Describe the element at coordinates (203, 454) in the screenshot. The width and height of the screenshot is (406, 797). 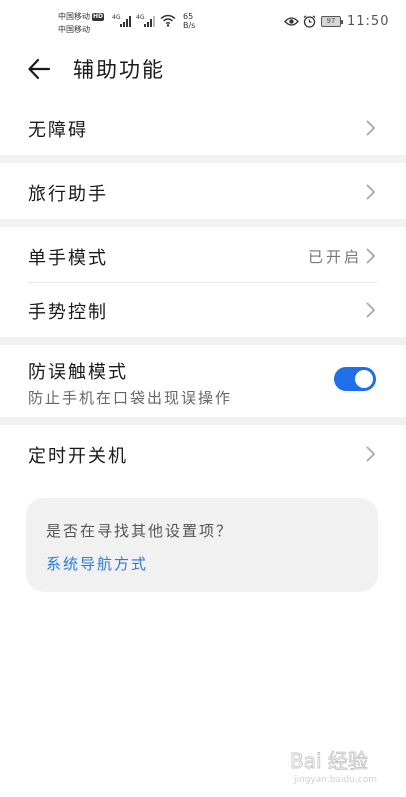
I see `menu-item-scheduled-power: 定时开关机` at that location.